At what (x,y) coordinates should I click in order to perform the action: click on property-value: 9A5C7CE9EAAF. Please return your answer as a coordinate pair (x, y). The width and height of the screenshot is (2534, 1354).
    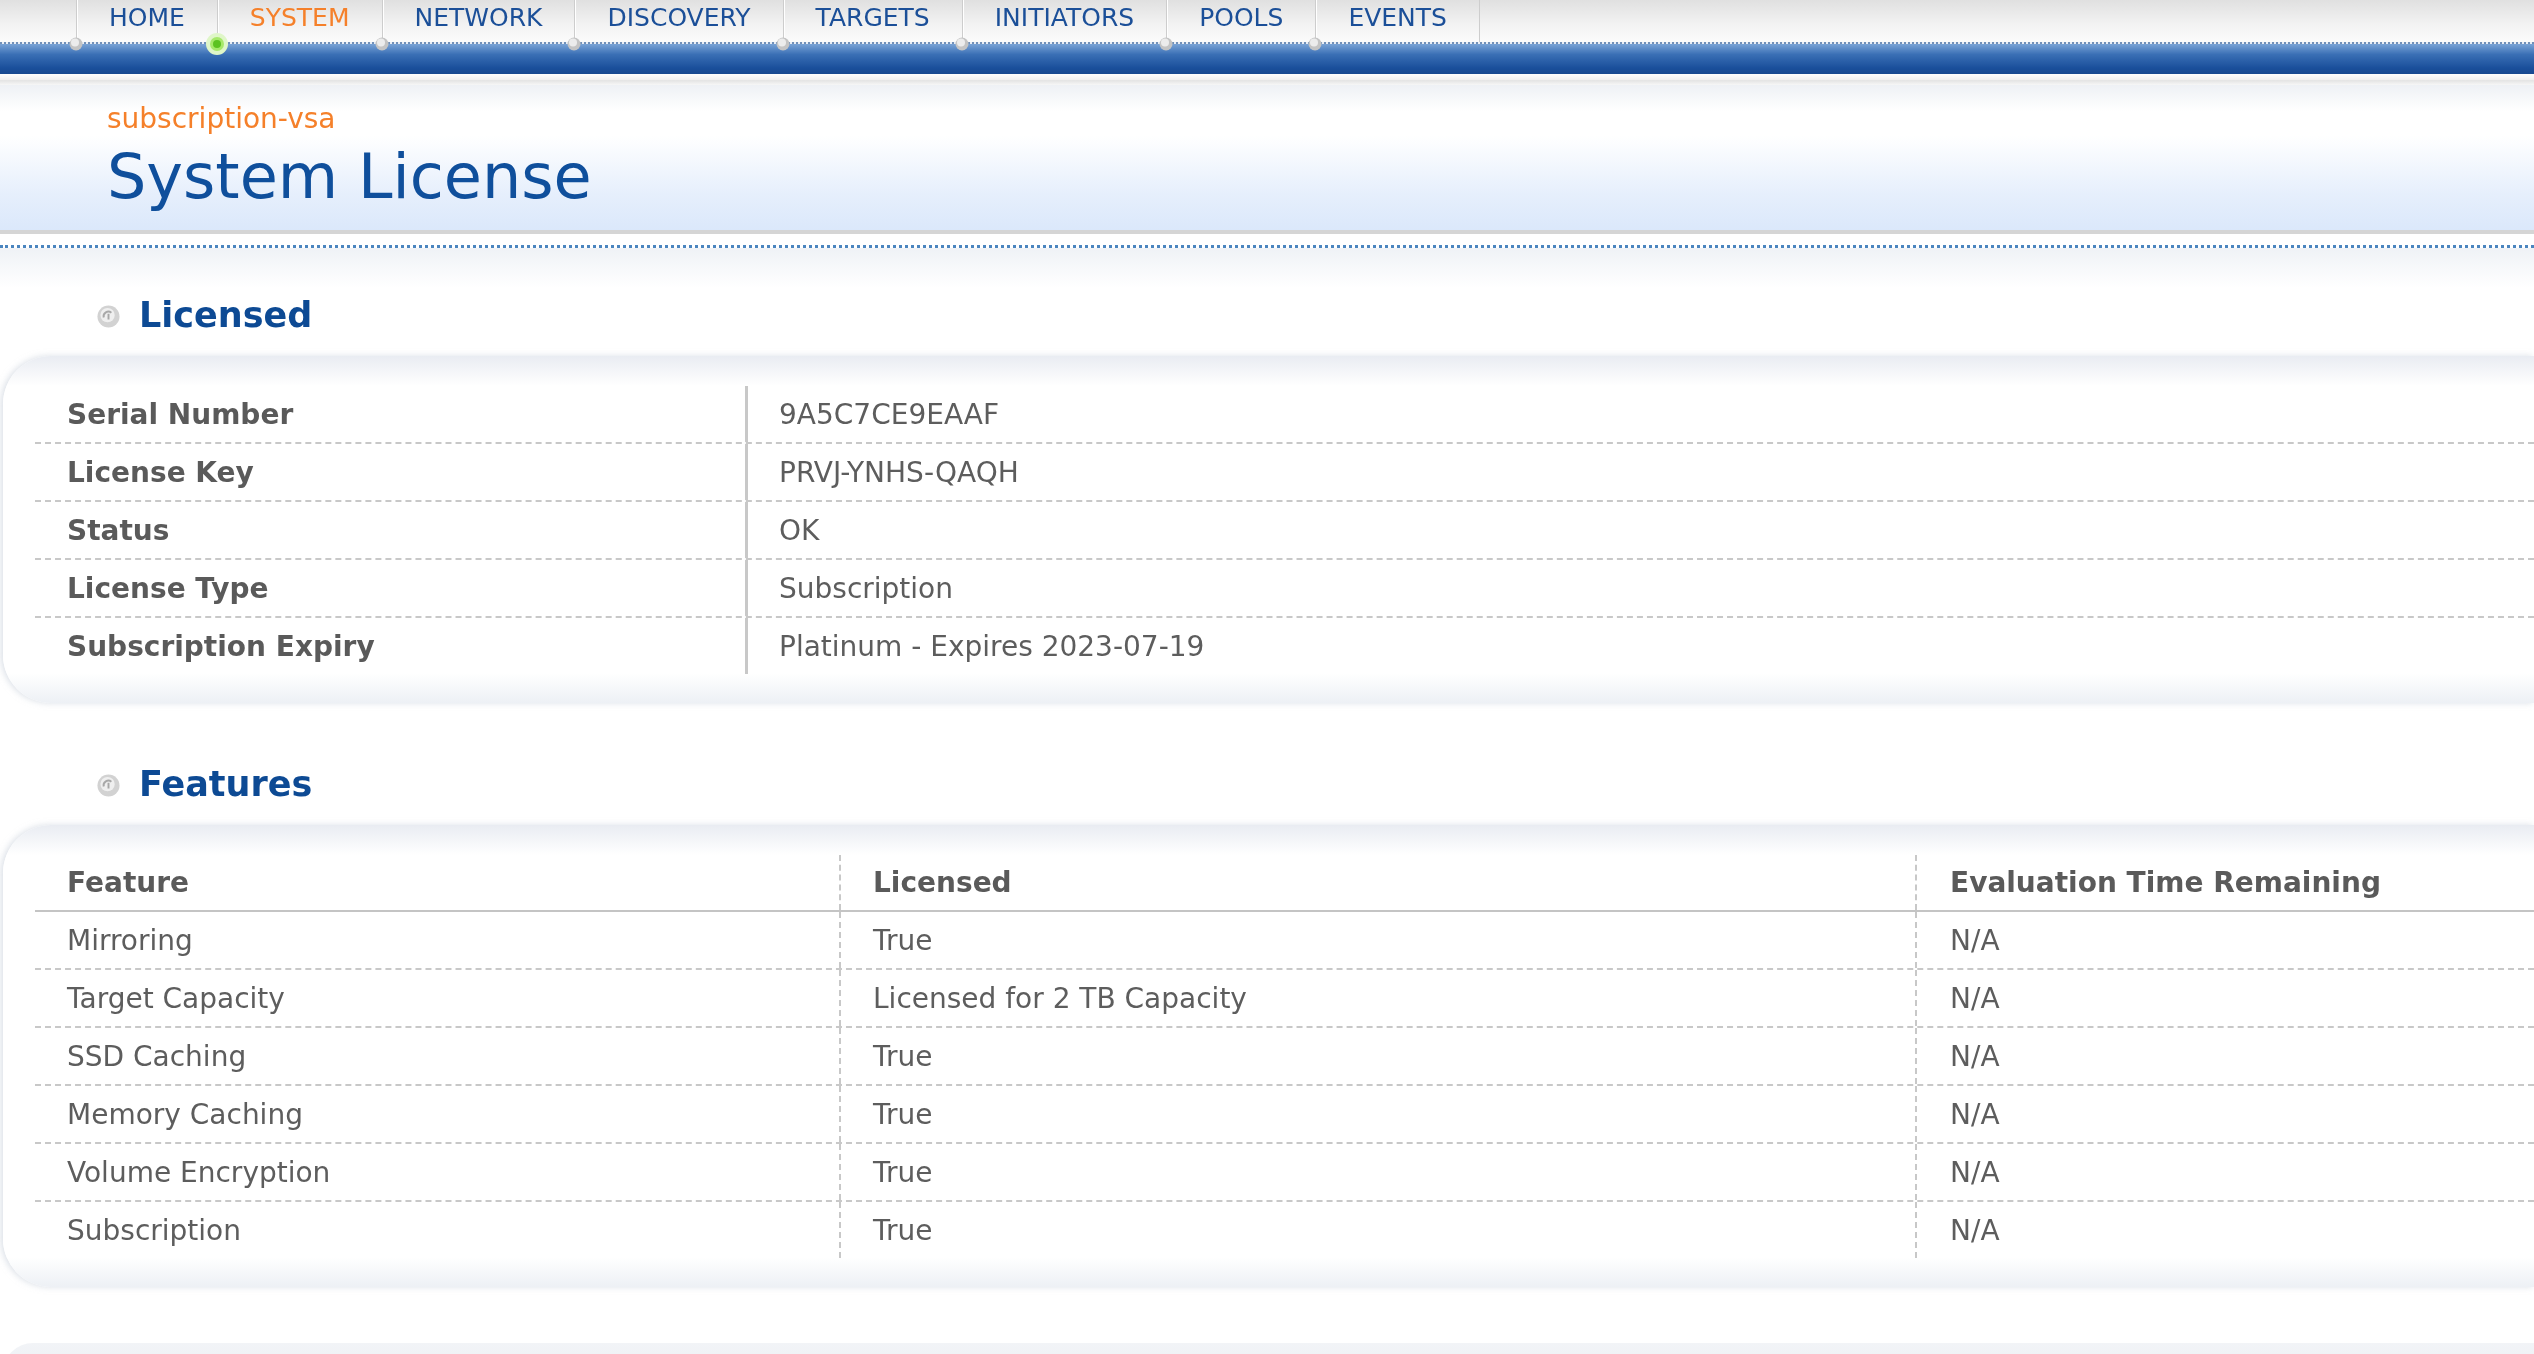
    Looking at the image, I should click on (1639, 414).